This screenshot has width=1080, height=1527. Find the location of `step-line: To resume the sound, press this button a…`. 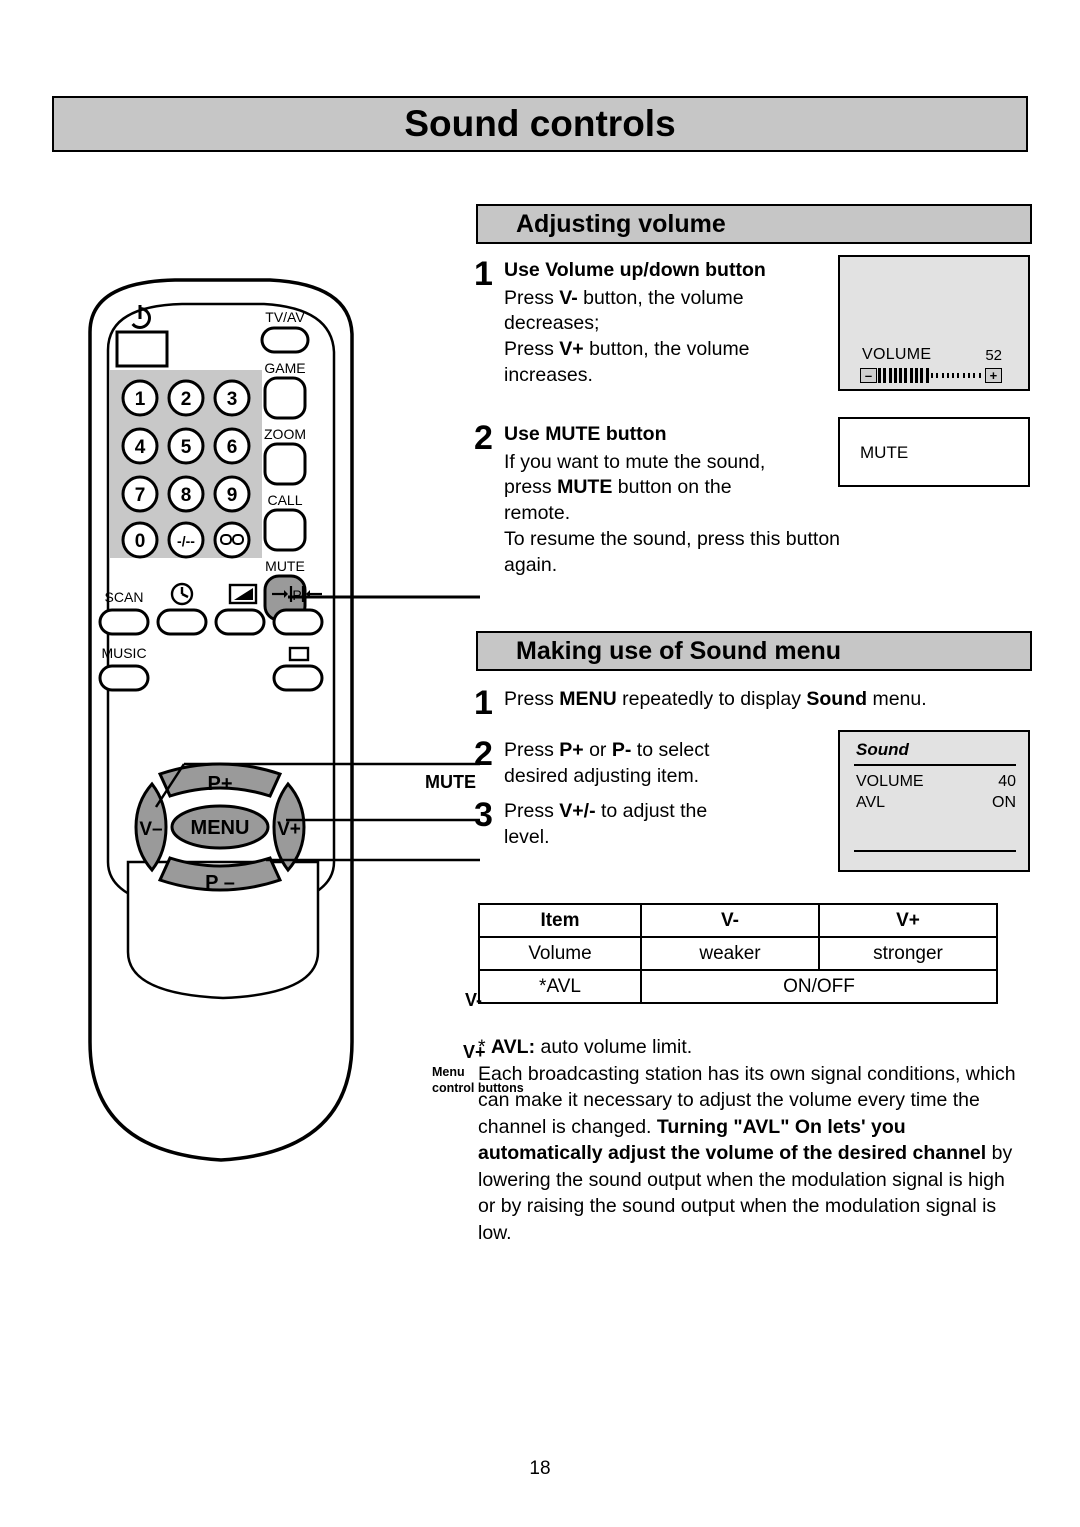

step-line: To resume the sound, press this button a… is located at coordinates (672, 551).